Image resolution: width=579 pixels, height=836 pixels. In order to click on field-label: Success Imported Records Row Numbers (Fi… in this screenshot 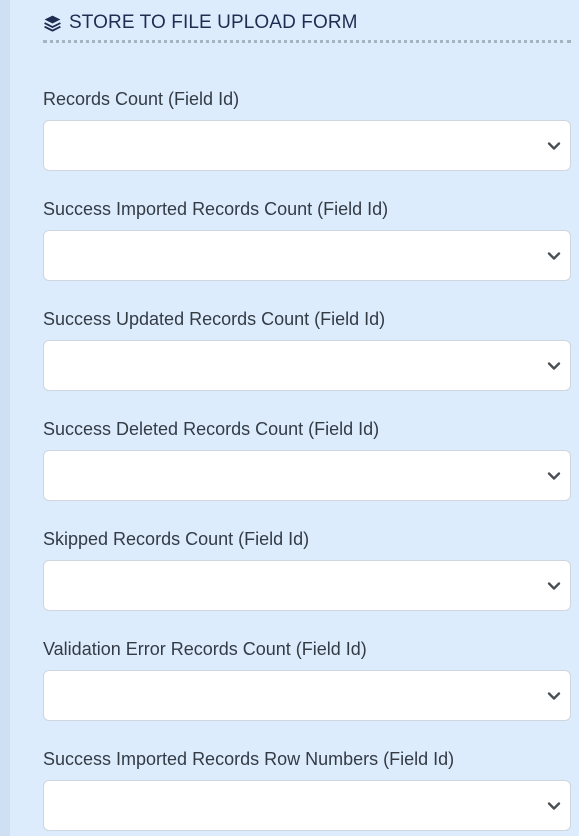, I will do `click(249, 759)`.